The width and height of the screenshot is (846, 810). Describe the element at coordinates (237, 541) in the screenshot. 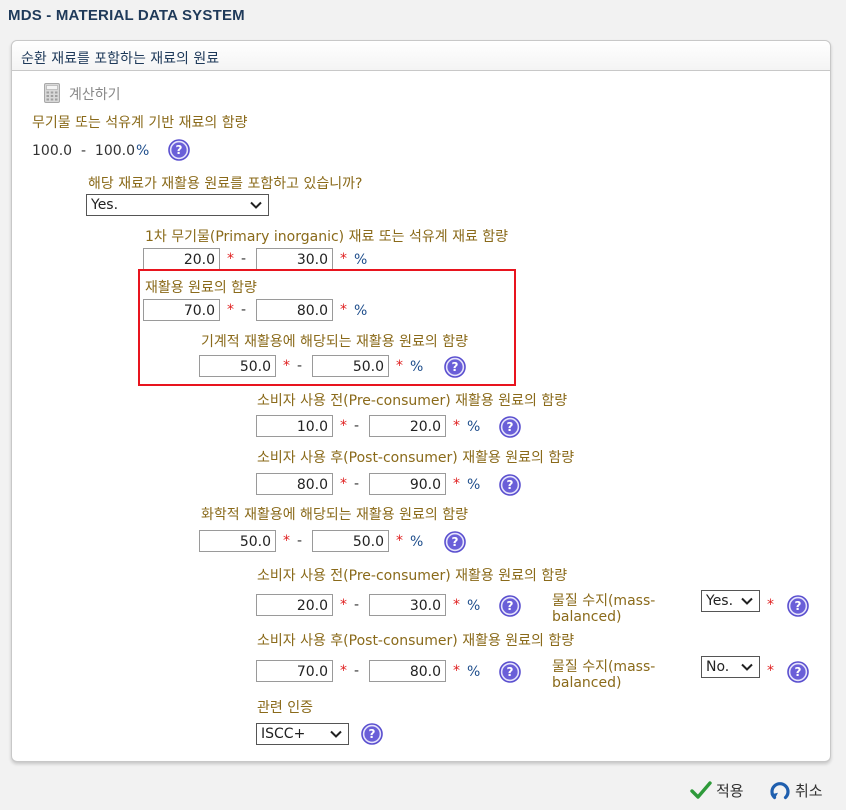

I see `chemical-min-input: 50.0` at that location.